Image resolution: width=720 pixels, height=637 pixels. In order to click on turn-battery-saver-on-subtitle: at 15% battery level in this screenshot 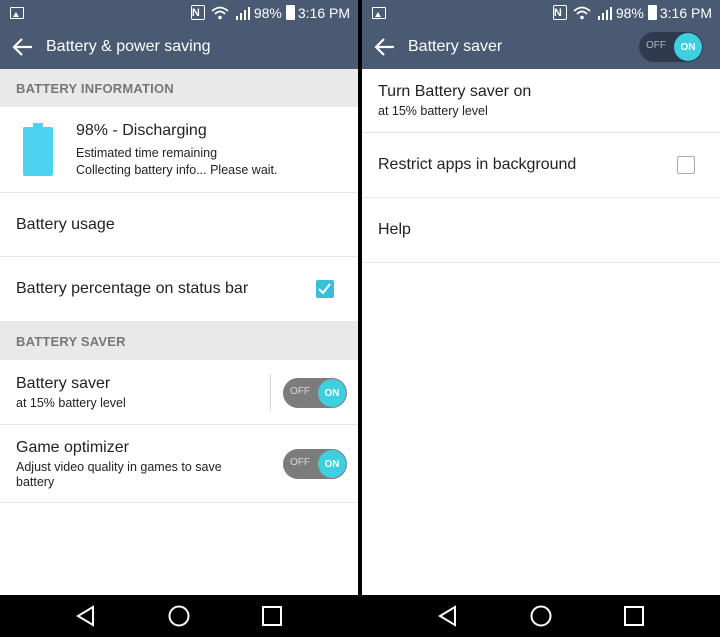, I will do `click(433, 111)`.